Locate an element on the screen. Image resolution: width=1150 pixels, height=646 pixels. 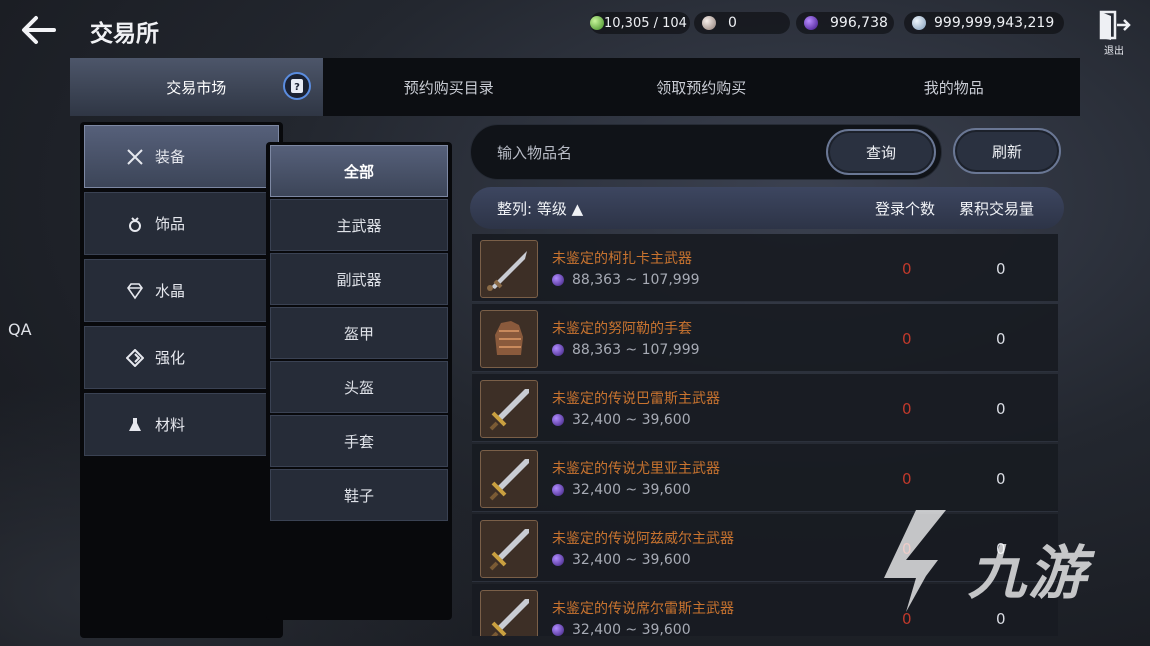
watermark-logo: 九游 is located at coordinates (996, 560).